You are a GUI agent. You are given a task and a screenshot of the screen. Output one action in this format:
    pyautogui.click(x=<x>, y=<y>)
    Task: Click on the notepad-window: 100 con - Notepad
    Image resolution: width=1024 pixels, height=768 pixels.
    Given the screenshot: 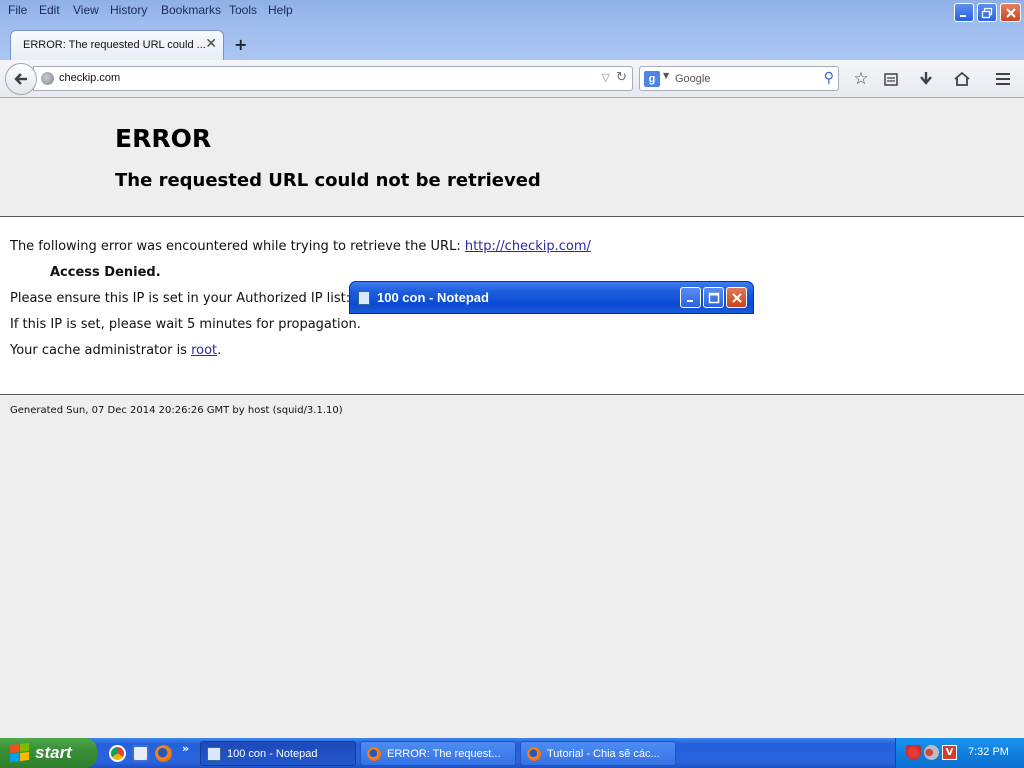 What is the action you would take?
    pyautogui.click(x=551, y=297)
    